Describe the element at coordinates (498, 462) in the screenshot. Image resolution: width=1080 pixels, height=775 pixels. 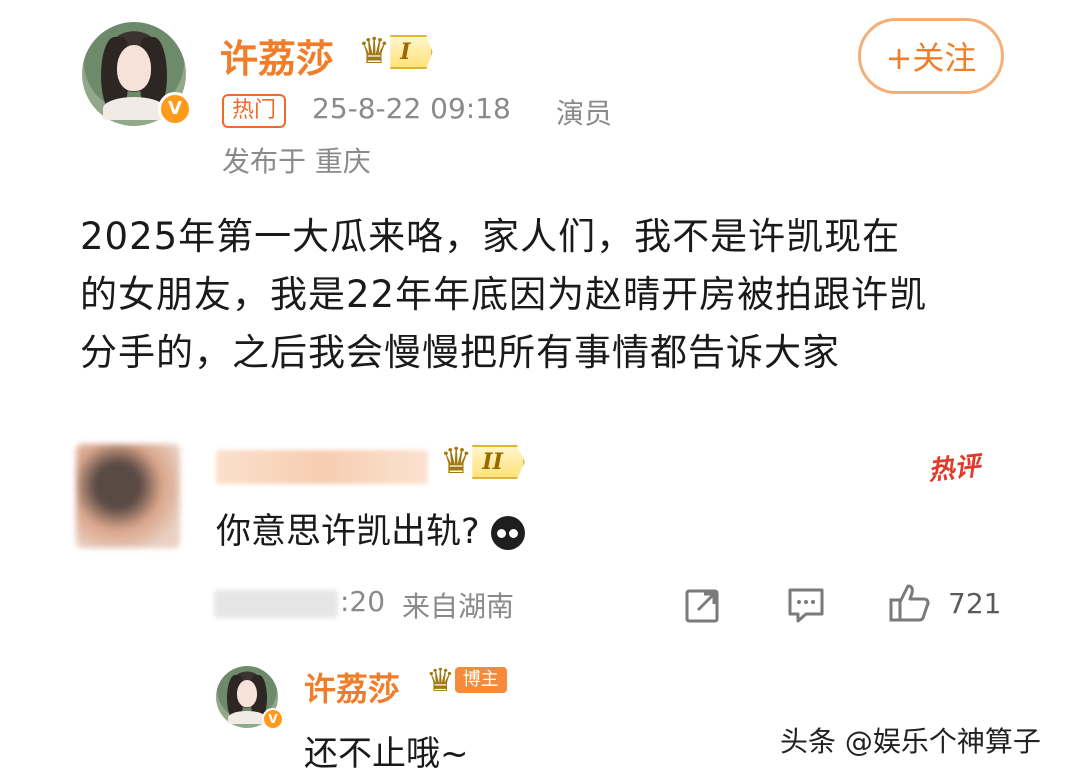
I see `commenter-level-label: II` at that location.